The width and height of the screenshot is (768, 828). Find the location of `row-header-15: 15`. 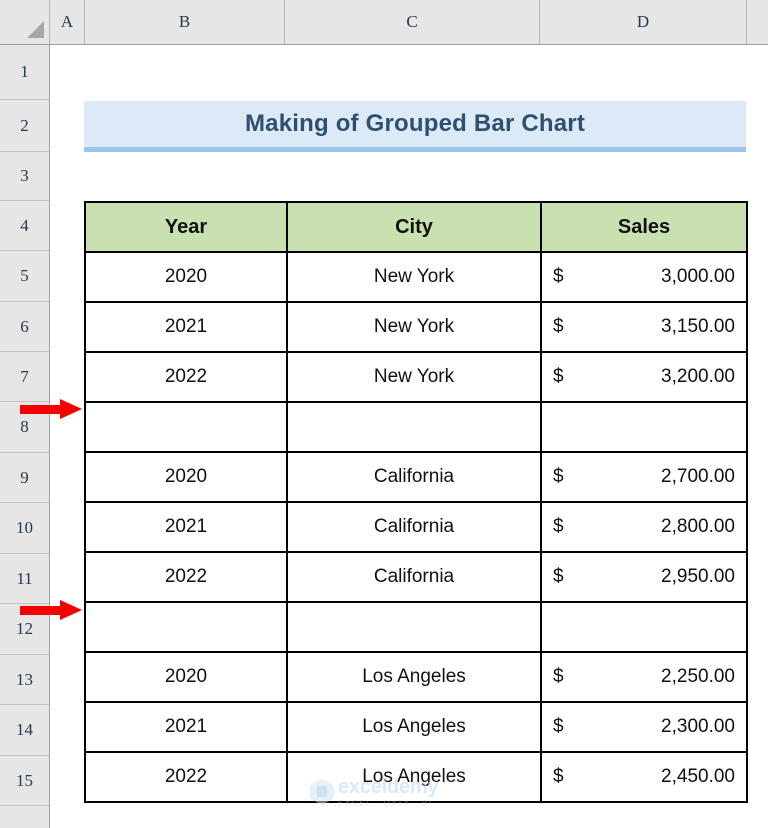

row-header-15: 15 is located at coordinates (24, 781).